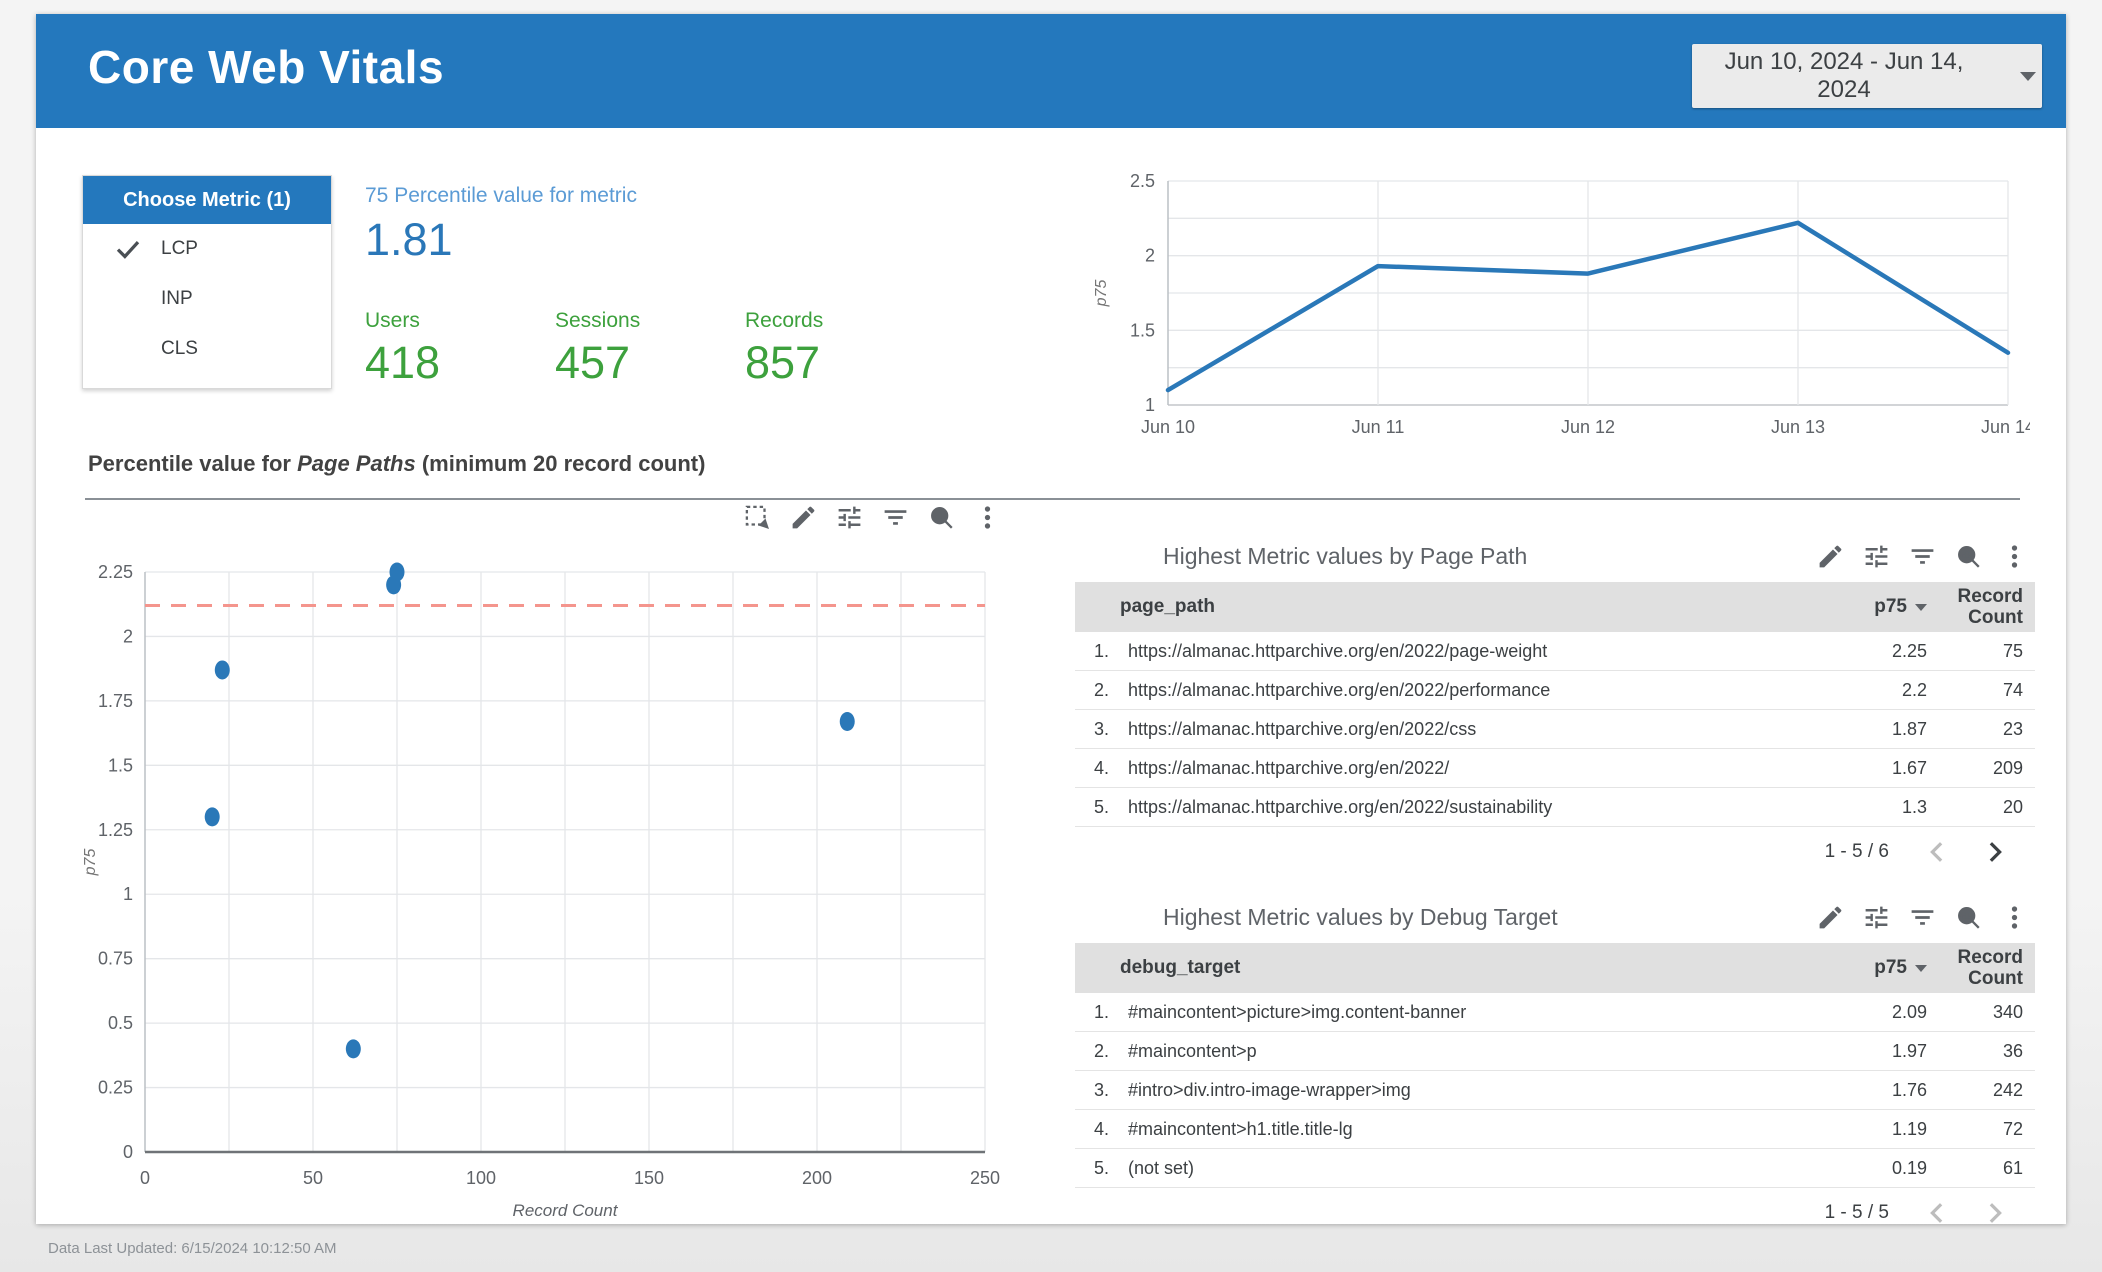 The width and height of the screenshot is (2102, 1272). Describe the element at coordinates (1168, 427) in the screenshot. I see `svg-text: Jun 10` at that location.